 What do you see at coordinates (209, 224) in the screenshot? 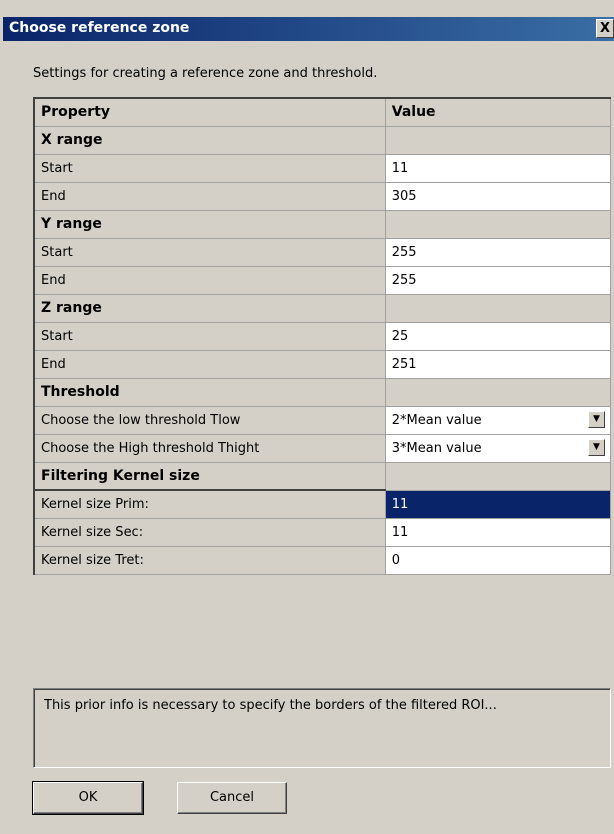
I see `category-label: Y range` at bounding box center [209, 224].